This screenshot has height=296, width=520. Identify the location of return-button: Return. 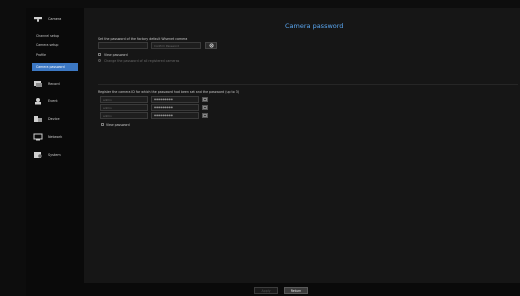
(296, 290).